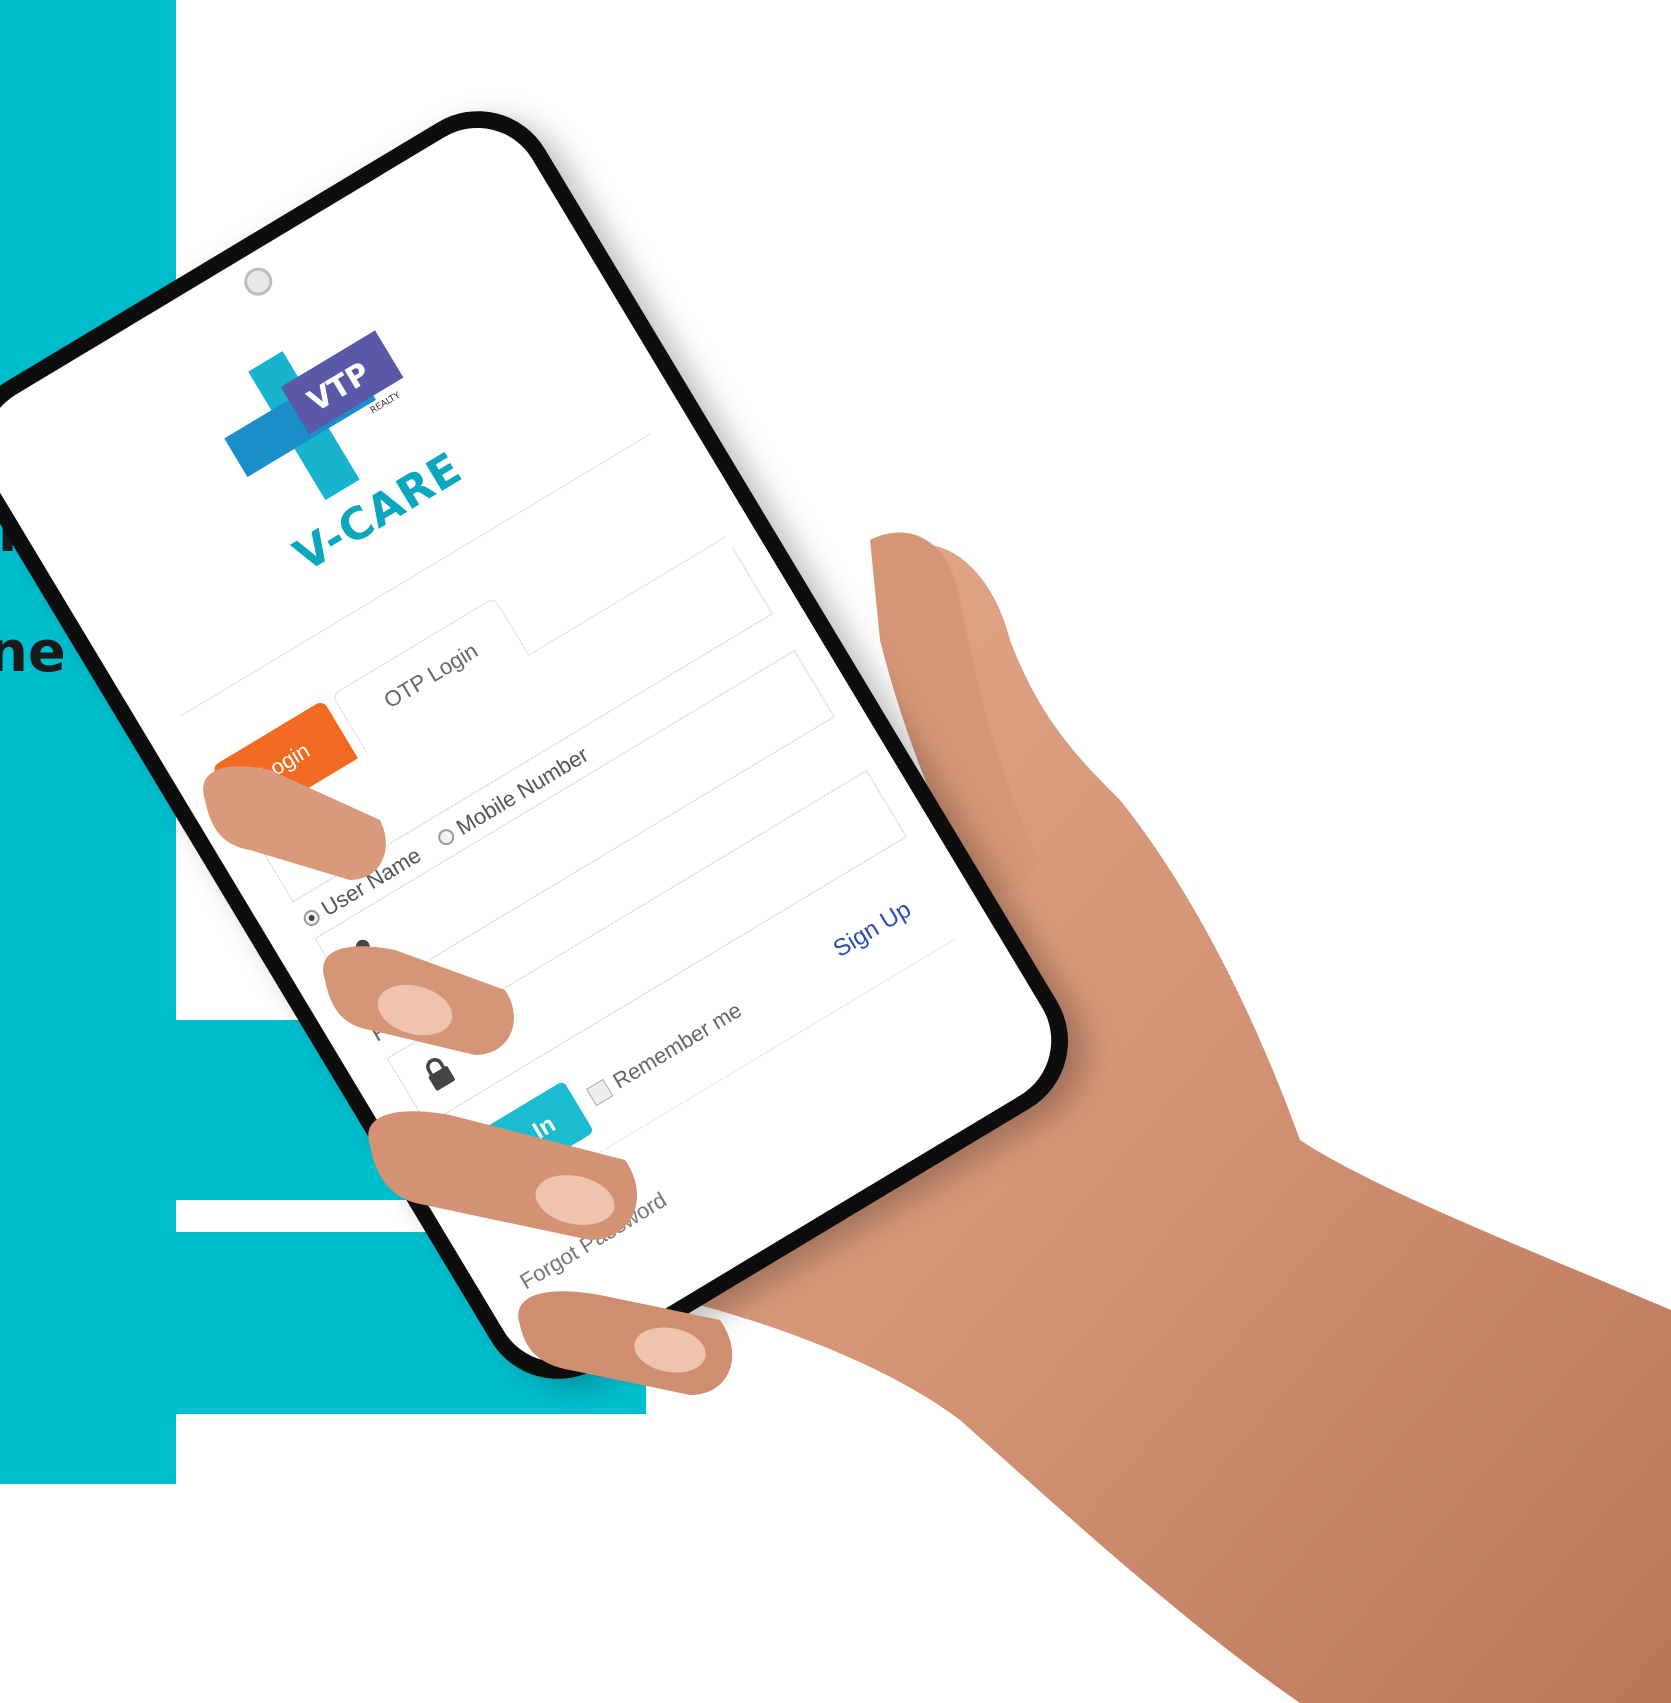  Describe the element at coordinates (593, 1241) in the screenshot. I see `forgot-password-link: Forgot Password` at that location.